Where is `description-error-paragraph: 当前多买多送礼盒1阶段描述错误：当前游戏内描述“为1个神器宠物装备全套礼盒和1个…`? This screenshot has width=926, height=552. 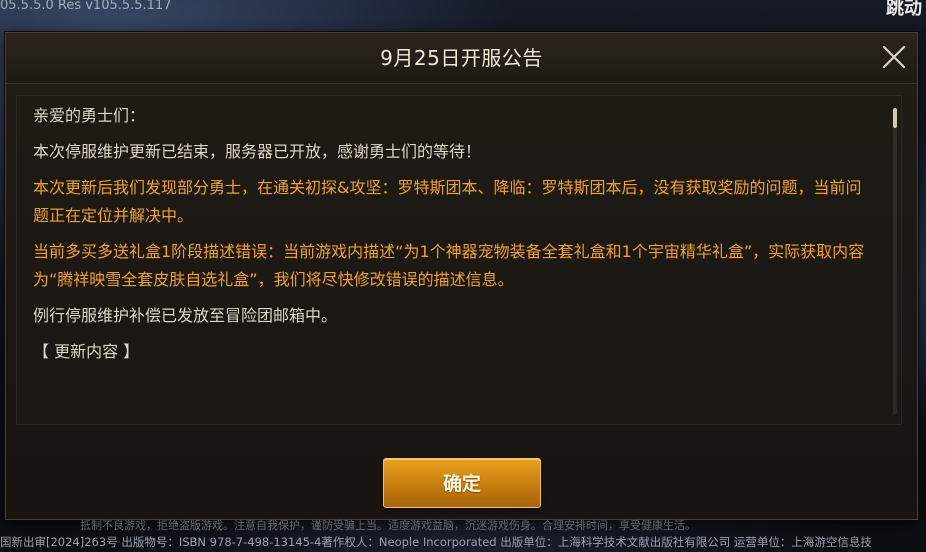 description-error-paragraph: 当前多买多送礼盒1阶段描述错误：当前游戏内描述“为1个神器宠物装备全套礼盒和1个… is located at coordinates (449, 265).